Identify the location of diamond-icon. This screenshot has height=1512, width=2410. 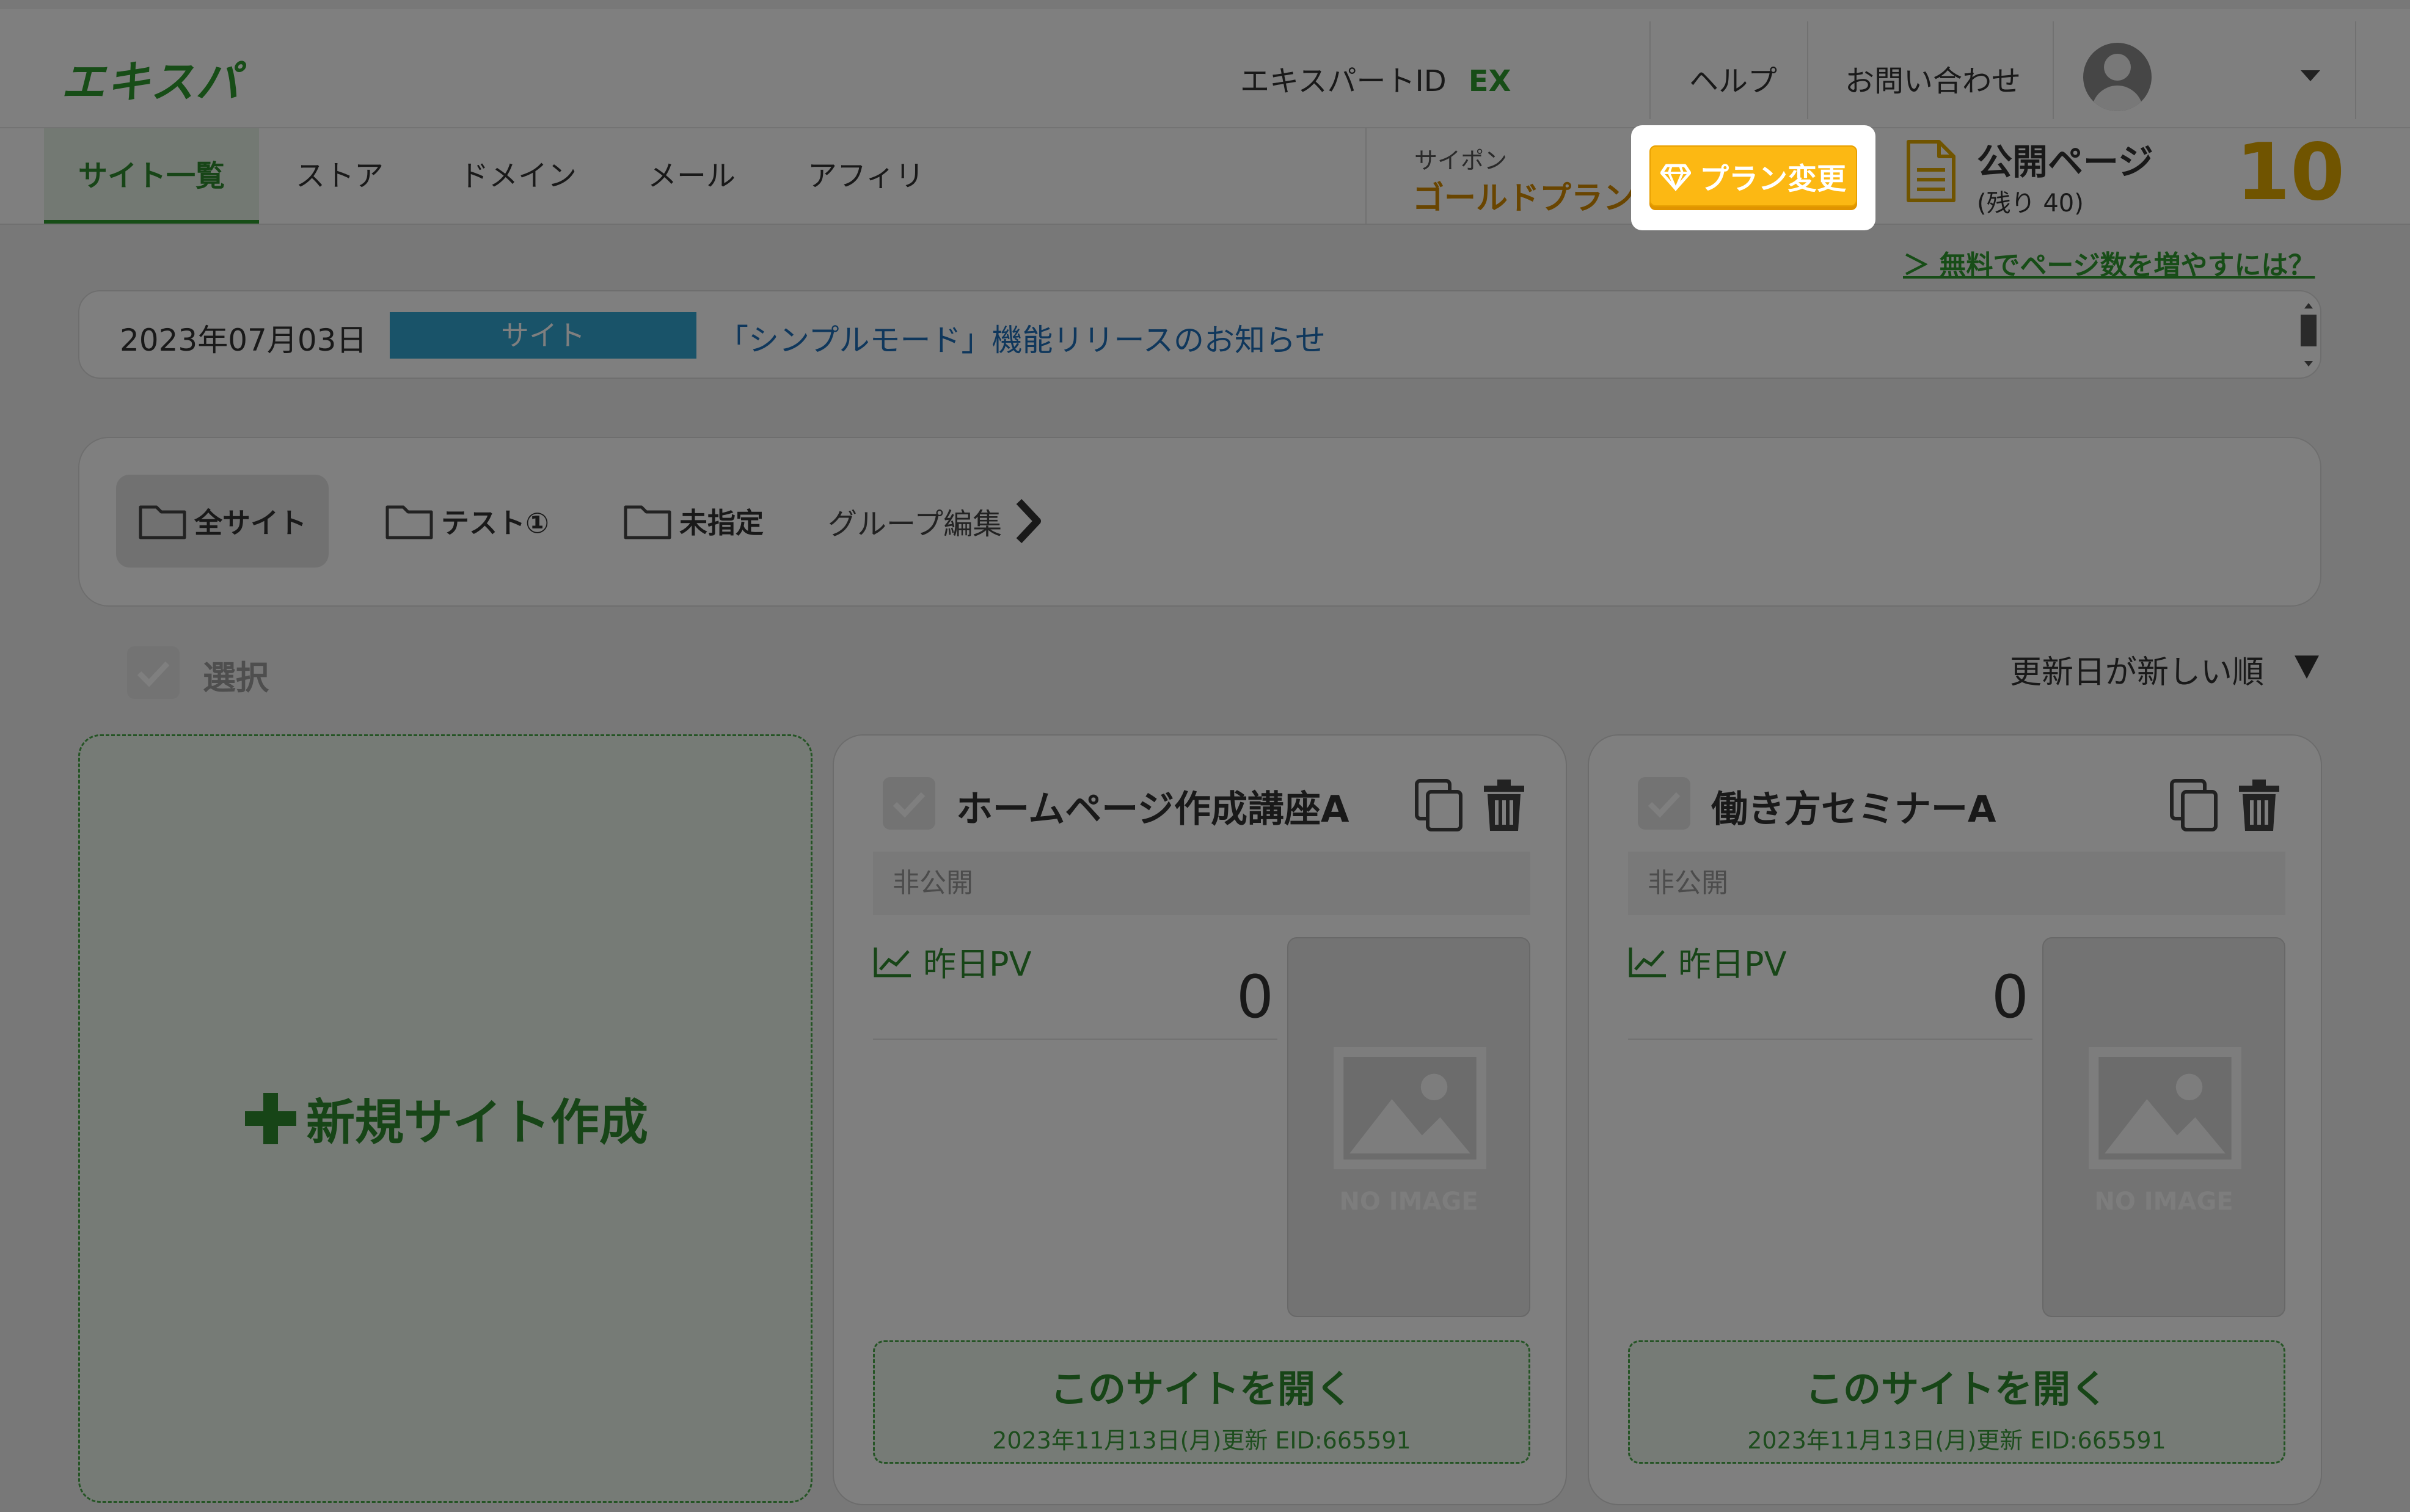
(1675, 178).